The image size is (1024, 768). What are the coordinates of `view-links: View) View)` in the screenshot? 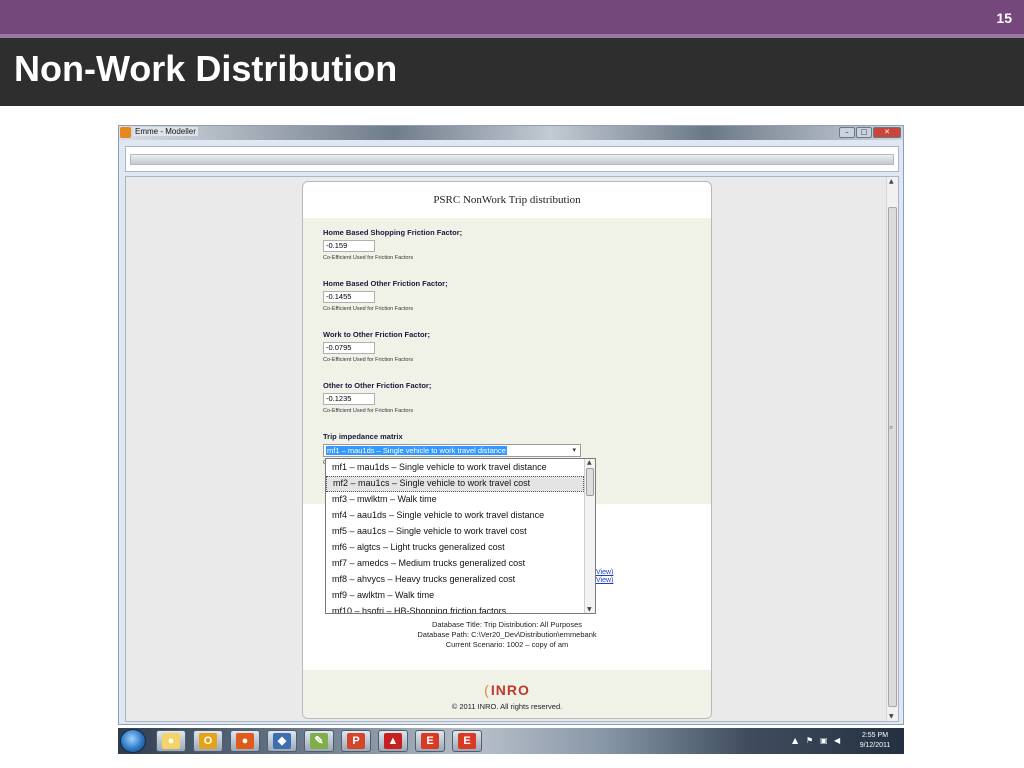 It's located at (604, 577).